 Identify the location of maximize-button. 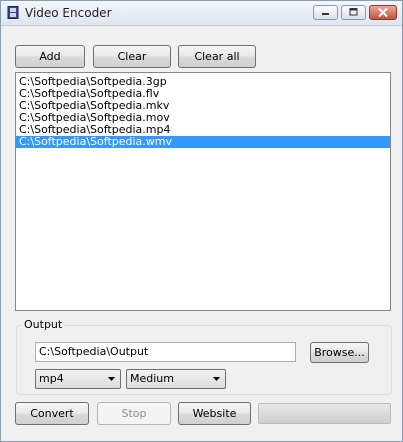
(353, 12).